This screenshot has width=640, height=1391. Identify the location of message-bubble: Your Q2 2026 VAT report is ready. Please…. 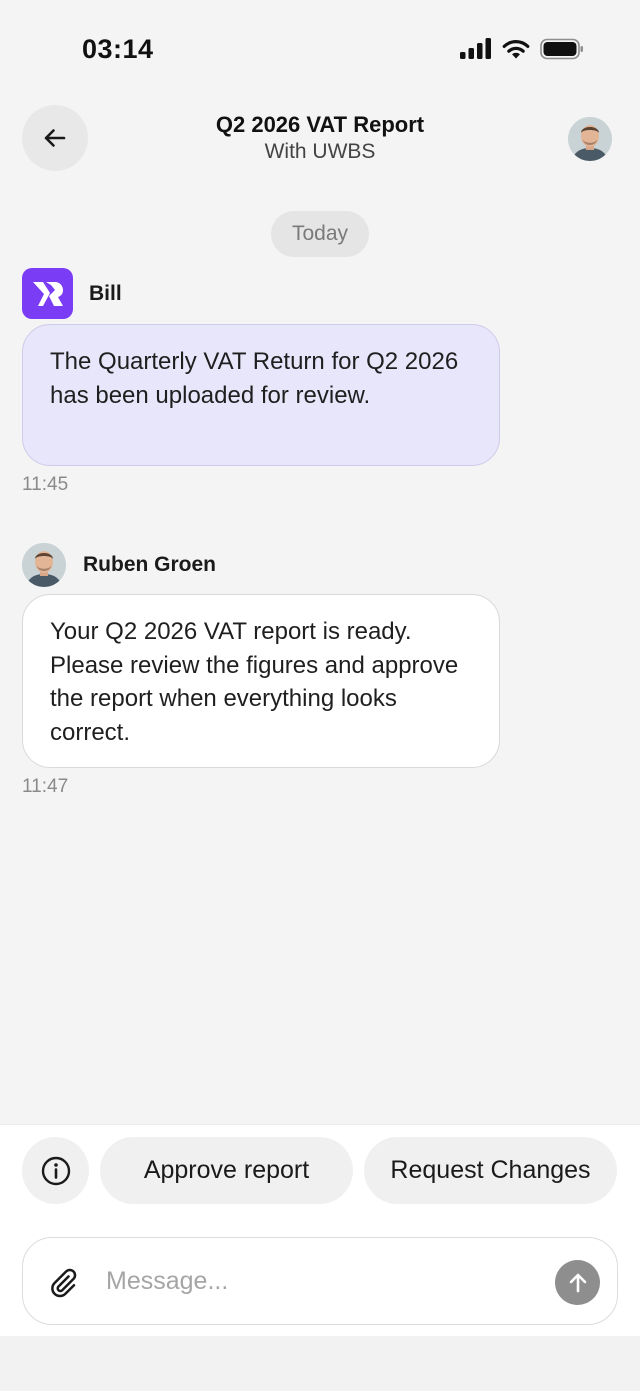
(261, 681).